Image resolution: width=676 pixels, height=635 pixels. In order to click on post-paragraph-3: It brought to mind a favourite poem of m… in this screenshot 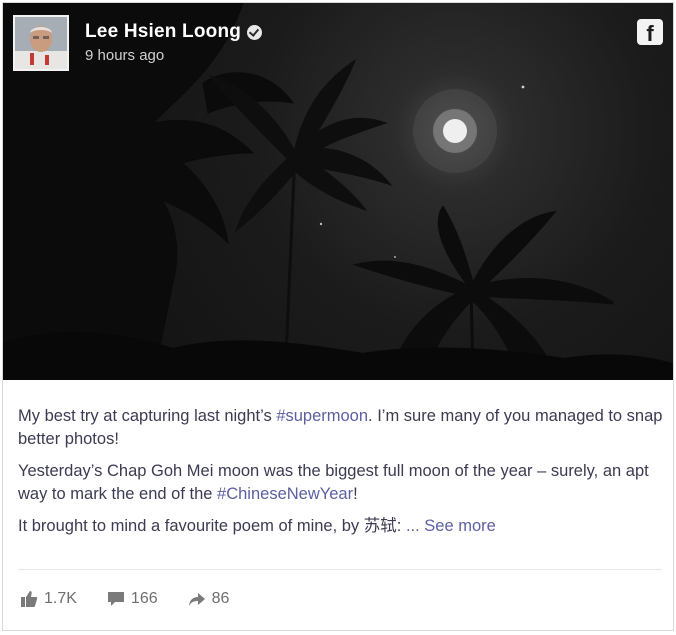, I will do `click(340, 526)`.